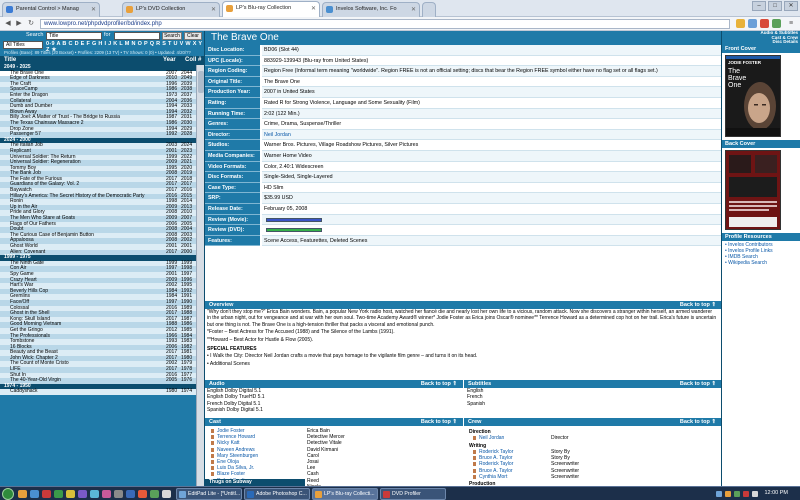 The image size is (800, 500). I want to click on tab-label: LP's DVD Collection, so click(161, 9).